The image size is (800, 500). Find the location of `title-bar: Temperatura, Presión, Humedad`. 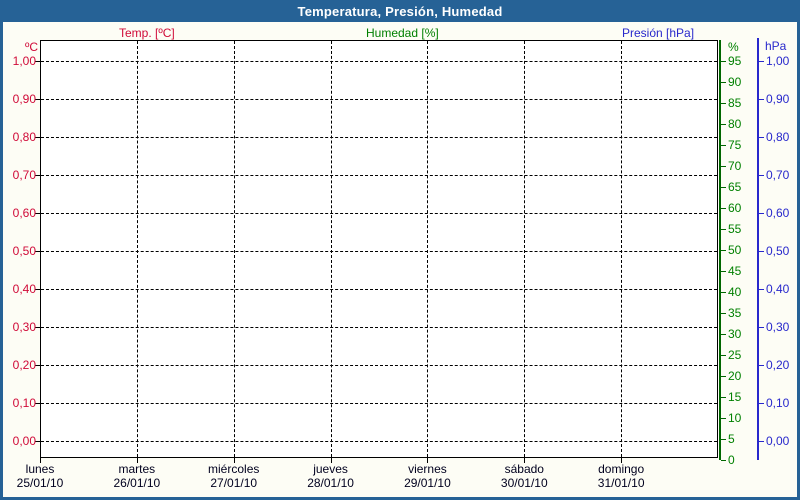

title-bar: Temperatura, Presión, Humedad is located at coordinates (400, 11).